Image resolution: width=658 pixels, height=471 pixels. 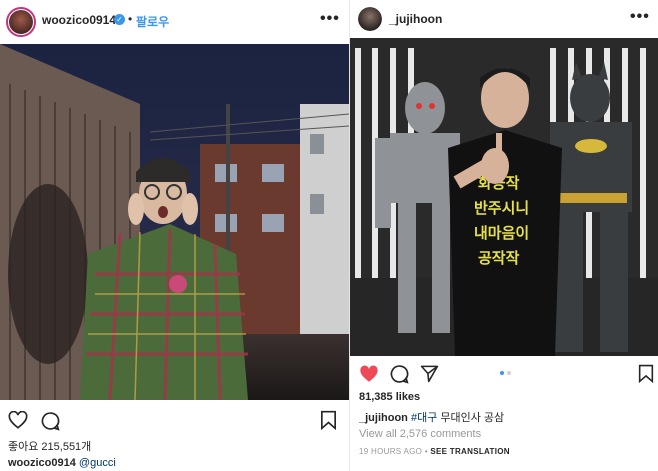 What do you see at coordinates (174, 20) in the screenshot?
I see `left-post-header: woozico0914 ✓ • 팔로우 •••` at bounding box center [174, 20].